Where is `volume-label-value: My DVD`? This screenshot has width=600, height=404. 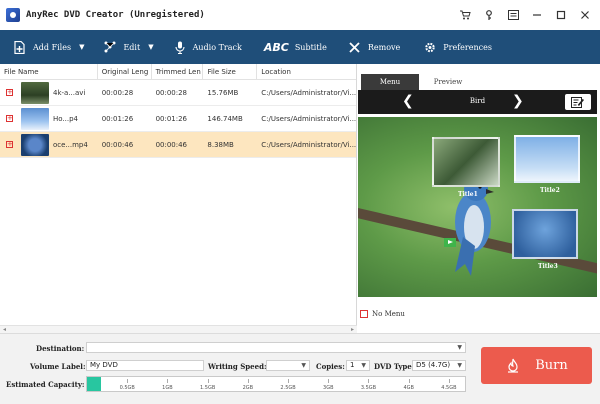 volume-label-value: My DVD is located at coordinates (104, 365).